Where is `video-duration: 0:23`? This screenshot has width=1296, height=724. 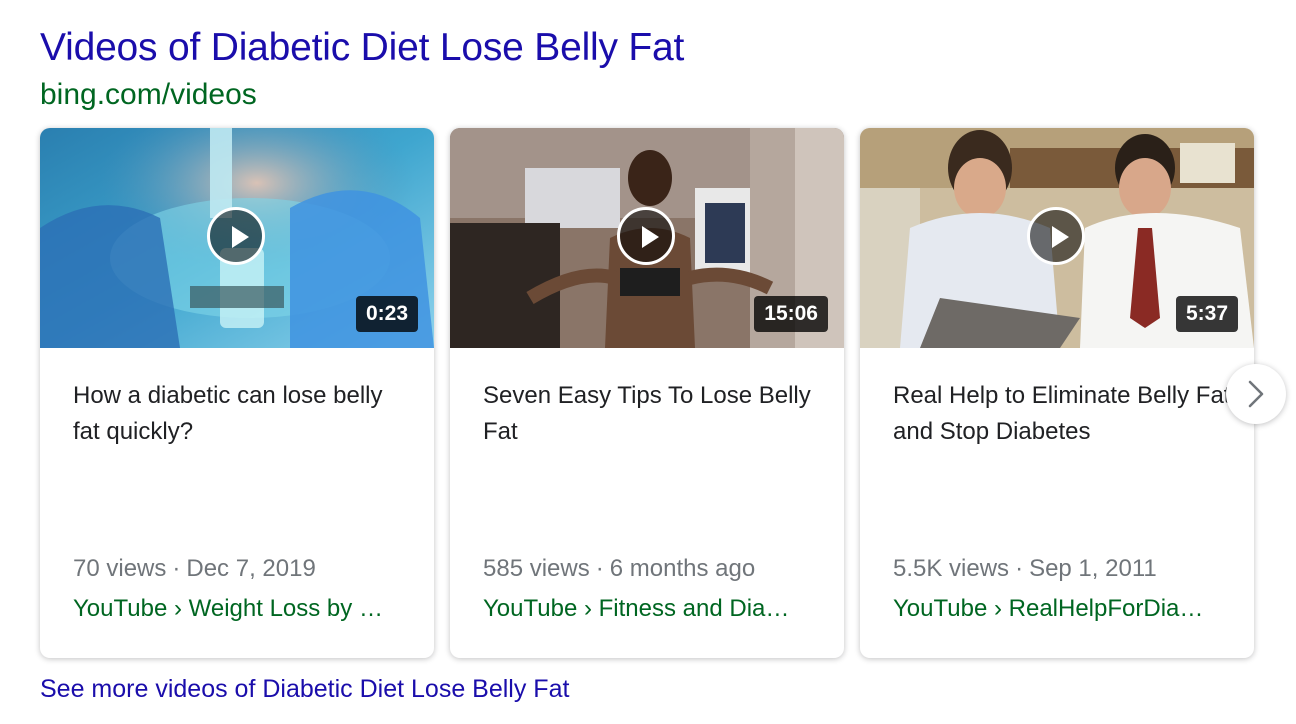 video-duration: 0:23 is located at coordinates (386, 314).